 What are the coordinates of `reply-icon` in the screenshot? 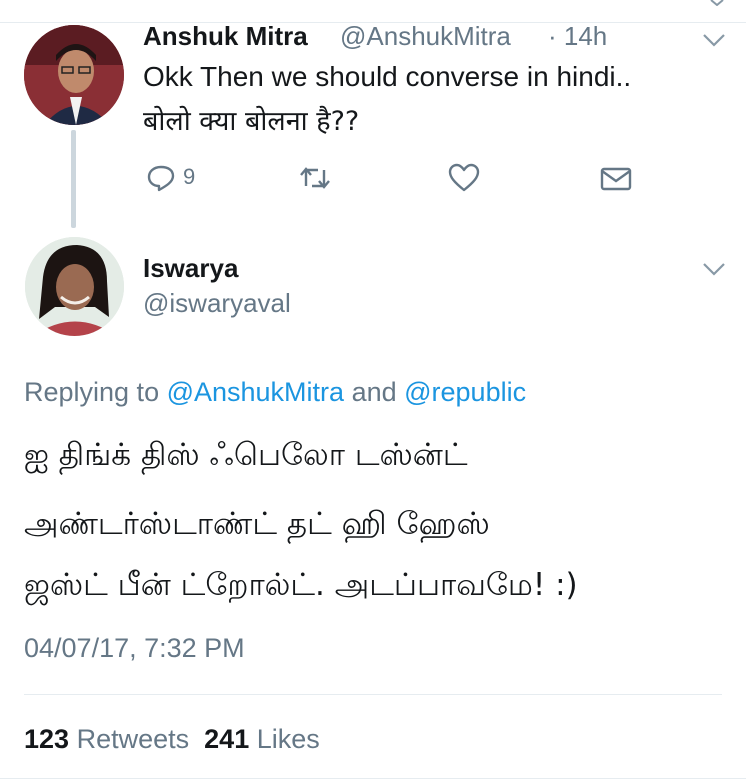 It's located at (161, 178).